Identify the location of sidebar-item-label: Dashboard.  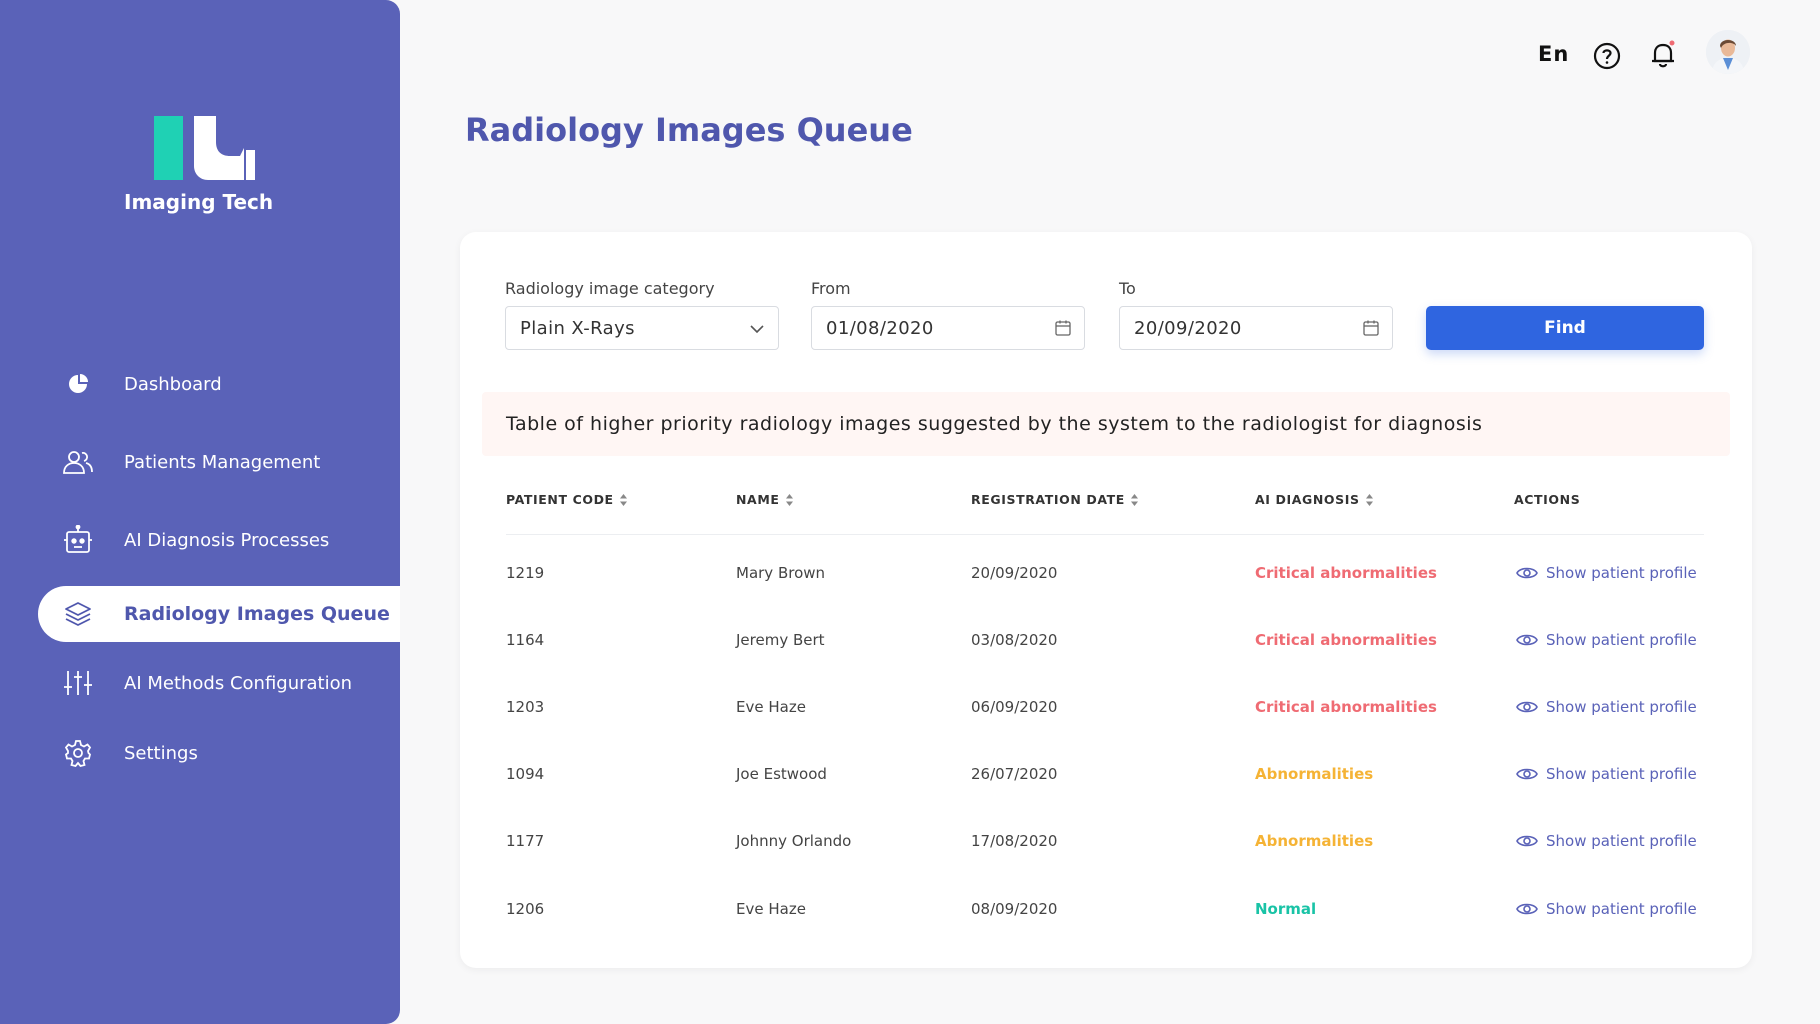
(173, 384).